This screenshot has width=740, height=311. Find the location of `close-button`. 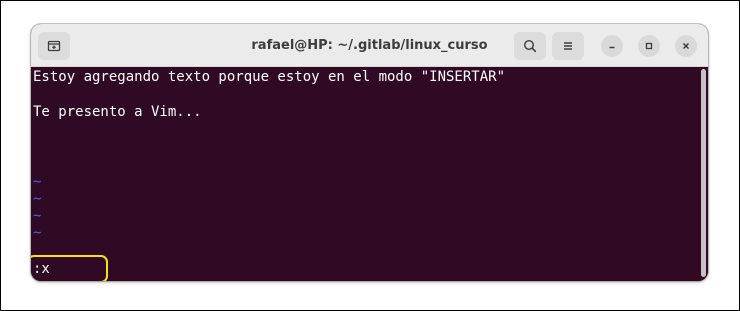

close-button is located at coordinates (686, 46).